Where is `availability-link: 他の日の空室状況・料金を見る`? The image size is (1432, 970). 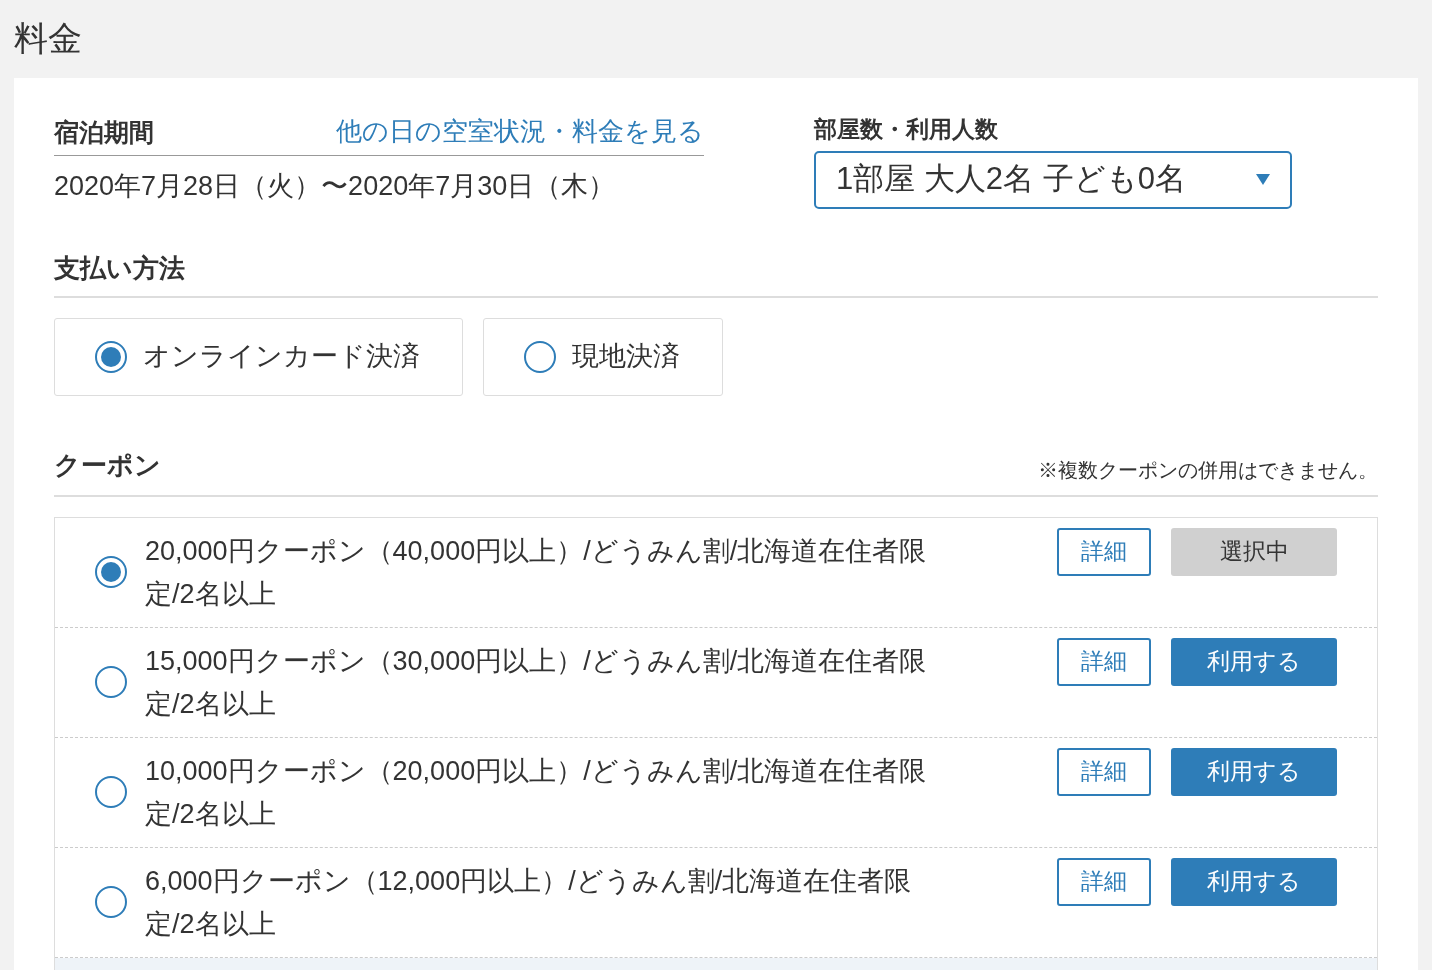
availability-link: 他の日の空室状況・料金を見る is located at coordinates (520, 131).